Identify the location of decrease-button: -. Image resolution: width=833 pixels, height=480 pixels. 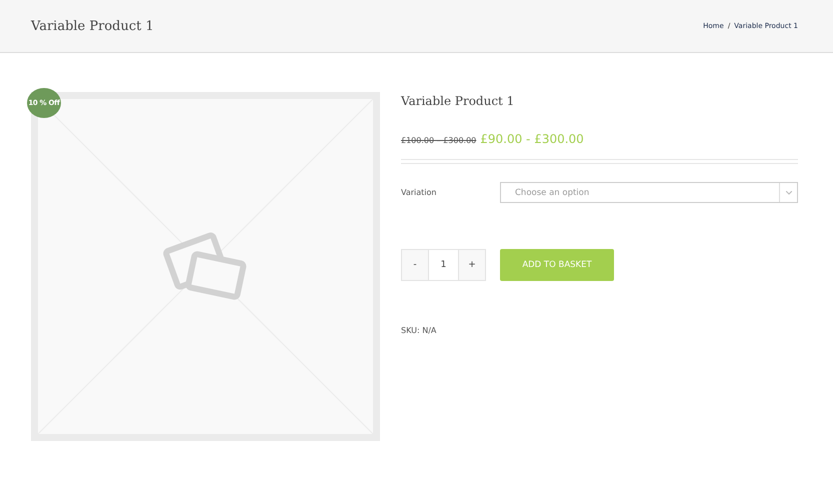
(415, 265).